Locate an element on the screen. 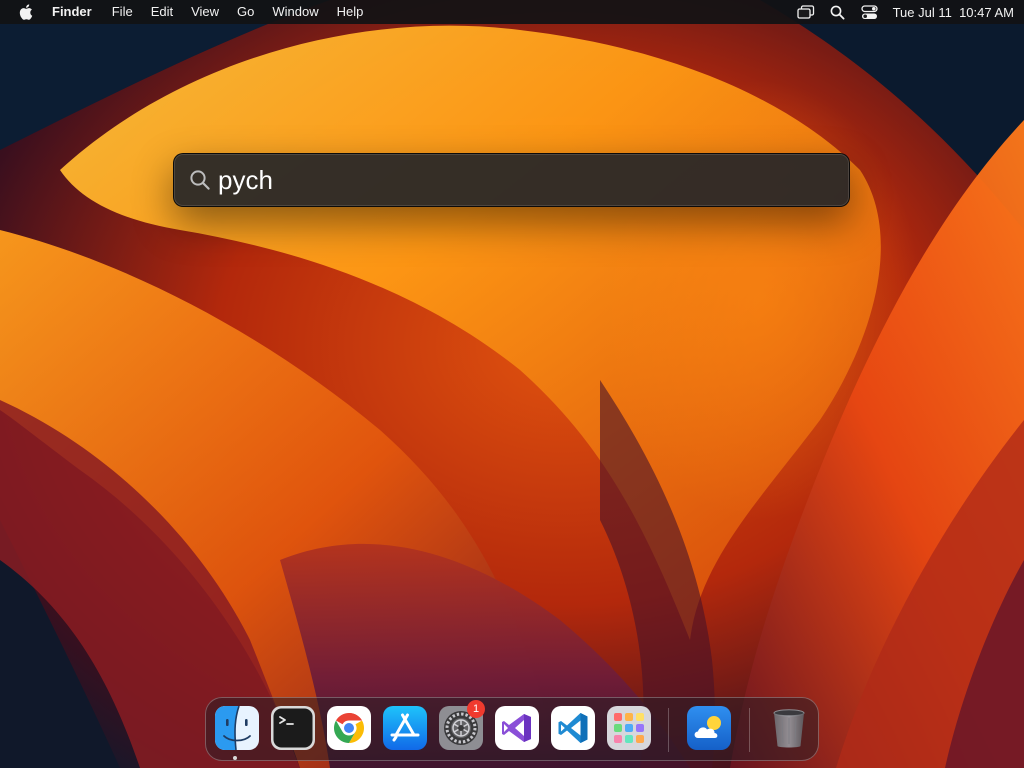  notification-badge: 1 is located at coordinates (476, 709).